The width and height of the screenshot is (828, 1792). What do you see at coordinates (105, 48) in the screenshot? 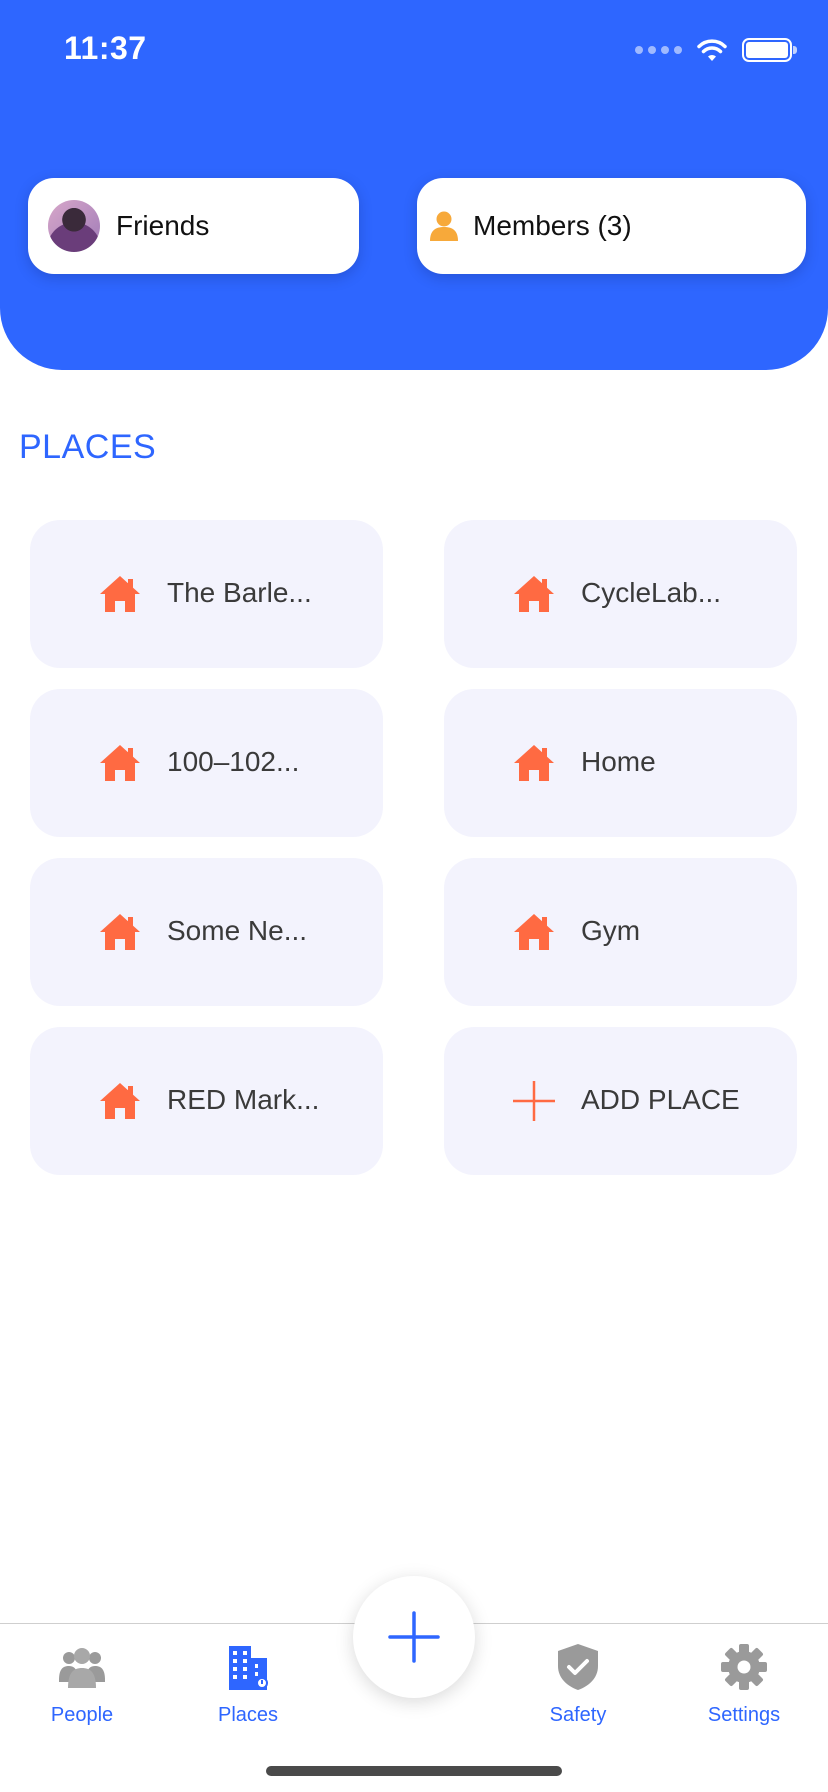
I see `status-time: 11:37` at bounding box center [105, 48].